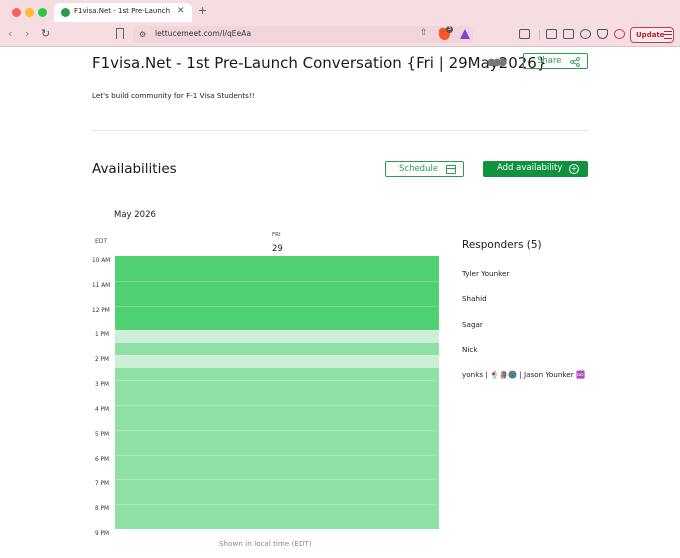 This screenshot has width=680, height=558. Describe the element at coordinates (549, 61) in the screenshot. I see `share-label: Share` at that location.